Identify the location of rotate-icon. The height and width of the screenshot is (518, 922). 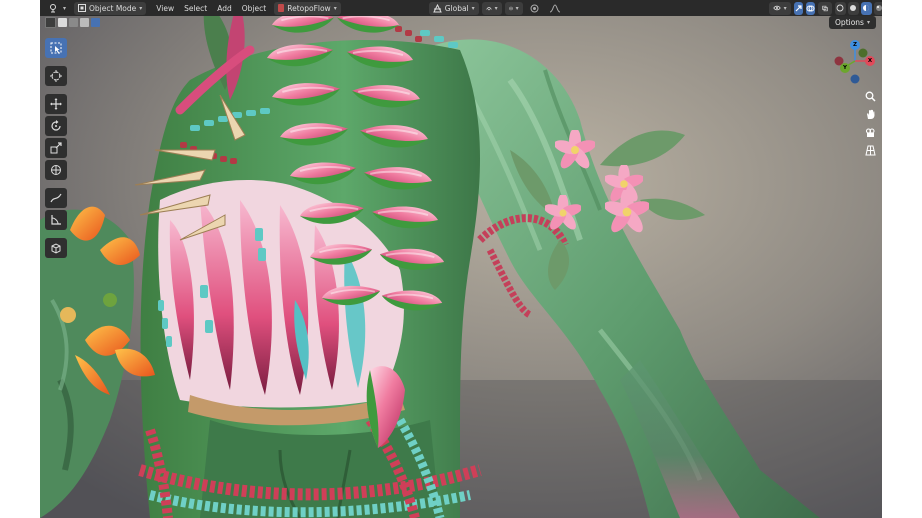
(56, 125).